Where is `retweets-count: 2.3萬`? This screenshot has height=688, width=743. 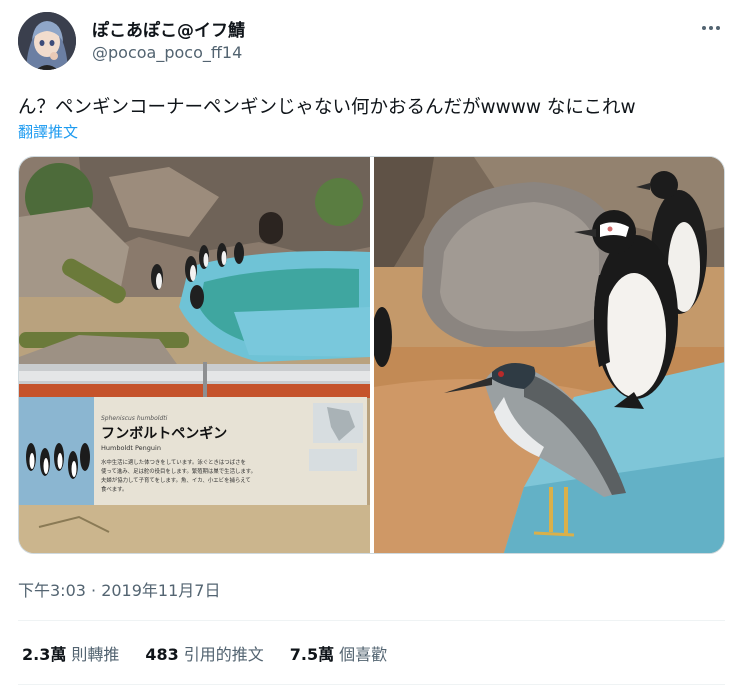 retweets-count: 2.3萬 is located at coordinates (44, 654).